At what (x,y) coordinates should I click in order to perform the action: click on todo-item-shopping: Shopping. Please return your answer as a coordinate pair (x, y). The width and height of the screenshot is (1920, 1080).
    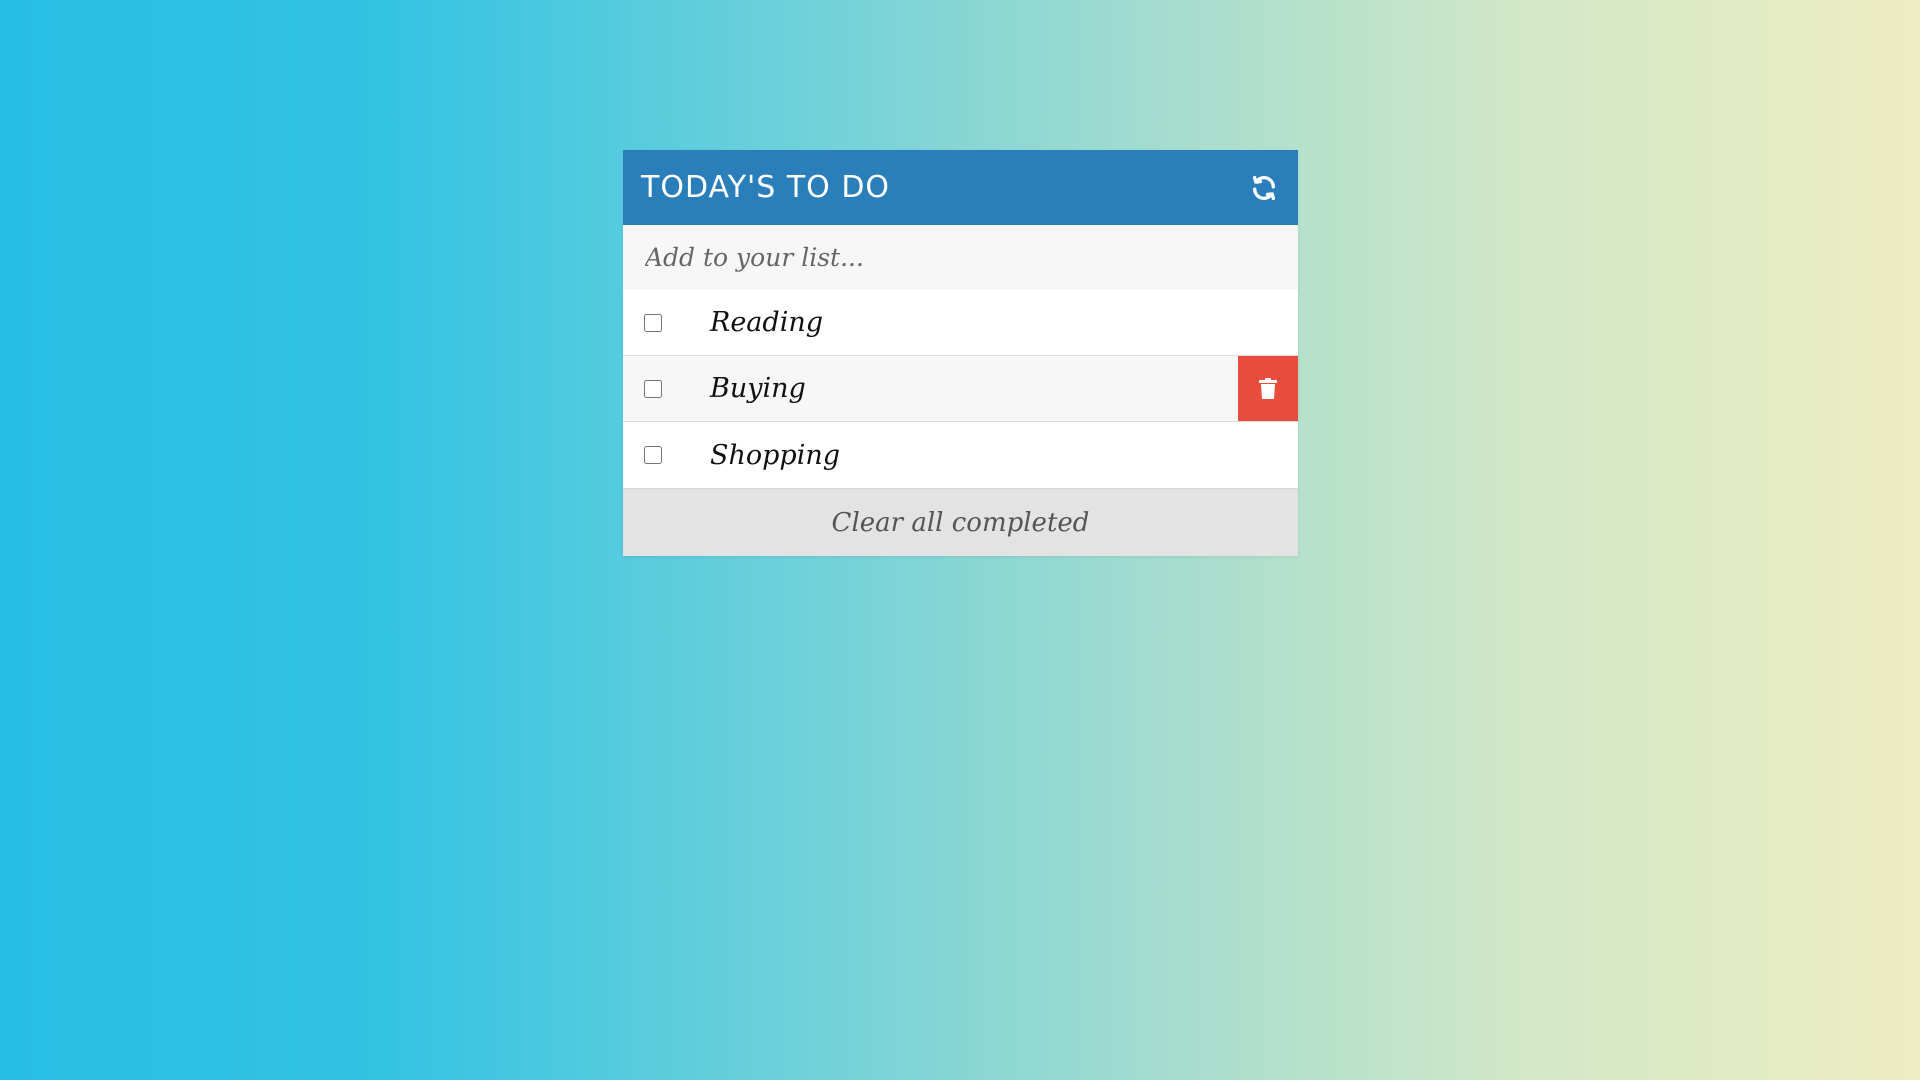
    Looking at the image, I should click on (960, 455).